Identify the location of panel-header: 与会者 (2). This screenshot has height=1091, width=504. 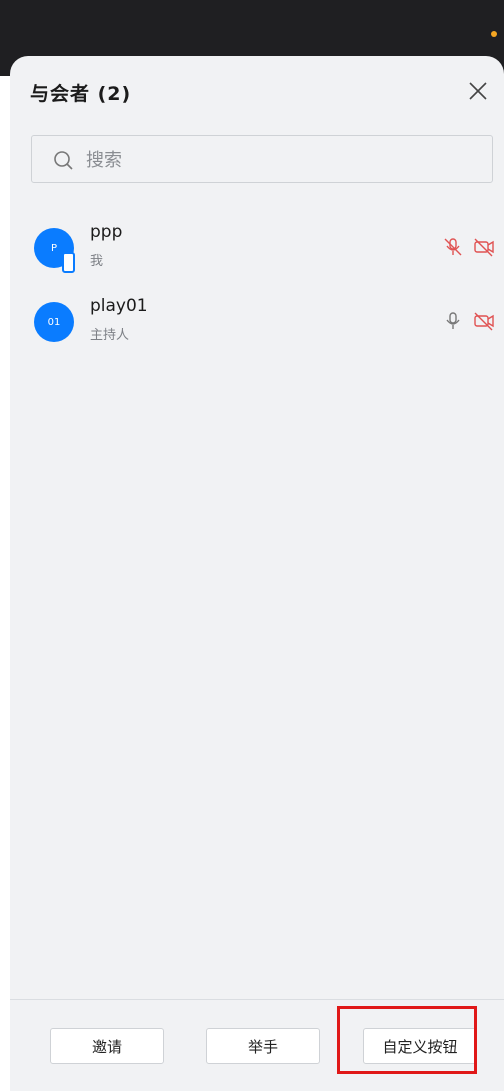
(257, 91).